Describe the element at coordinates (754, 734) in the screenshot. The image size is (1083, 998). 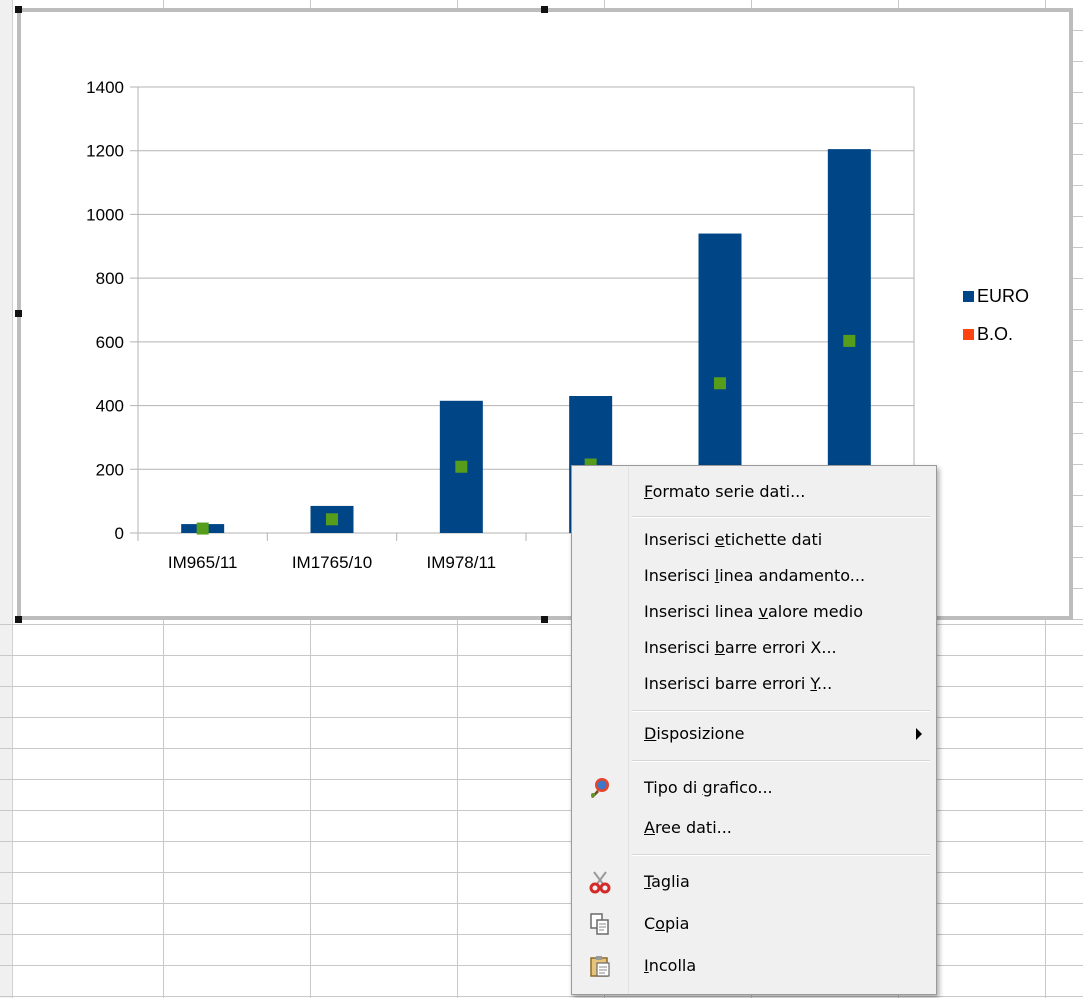
I see `menu-item-arrangement: Disposizione` at that location.